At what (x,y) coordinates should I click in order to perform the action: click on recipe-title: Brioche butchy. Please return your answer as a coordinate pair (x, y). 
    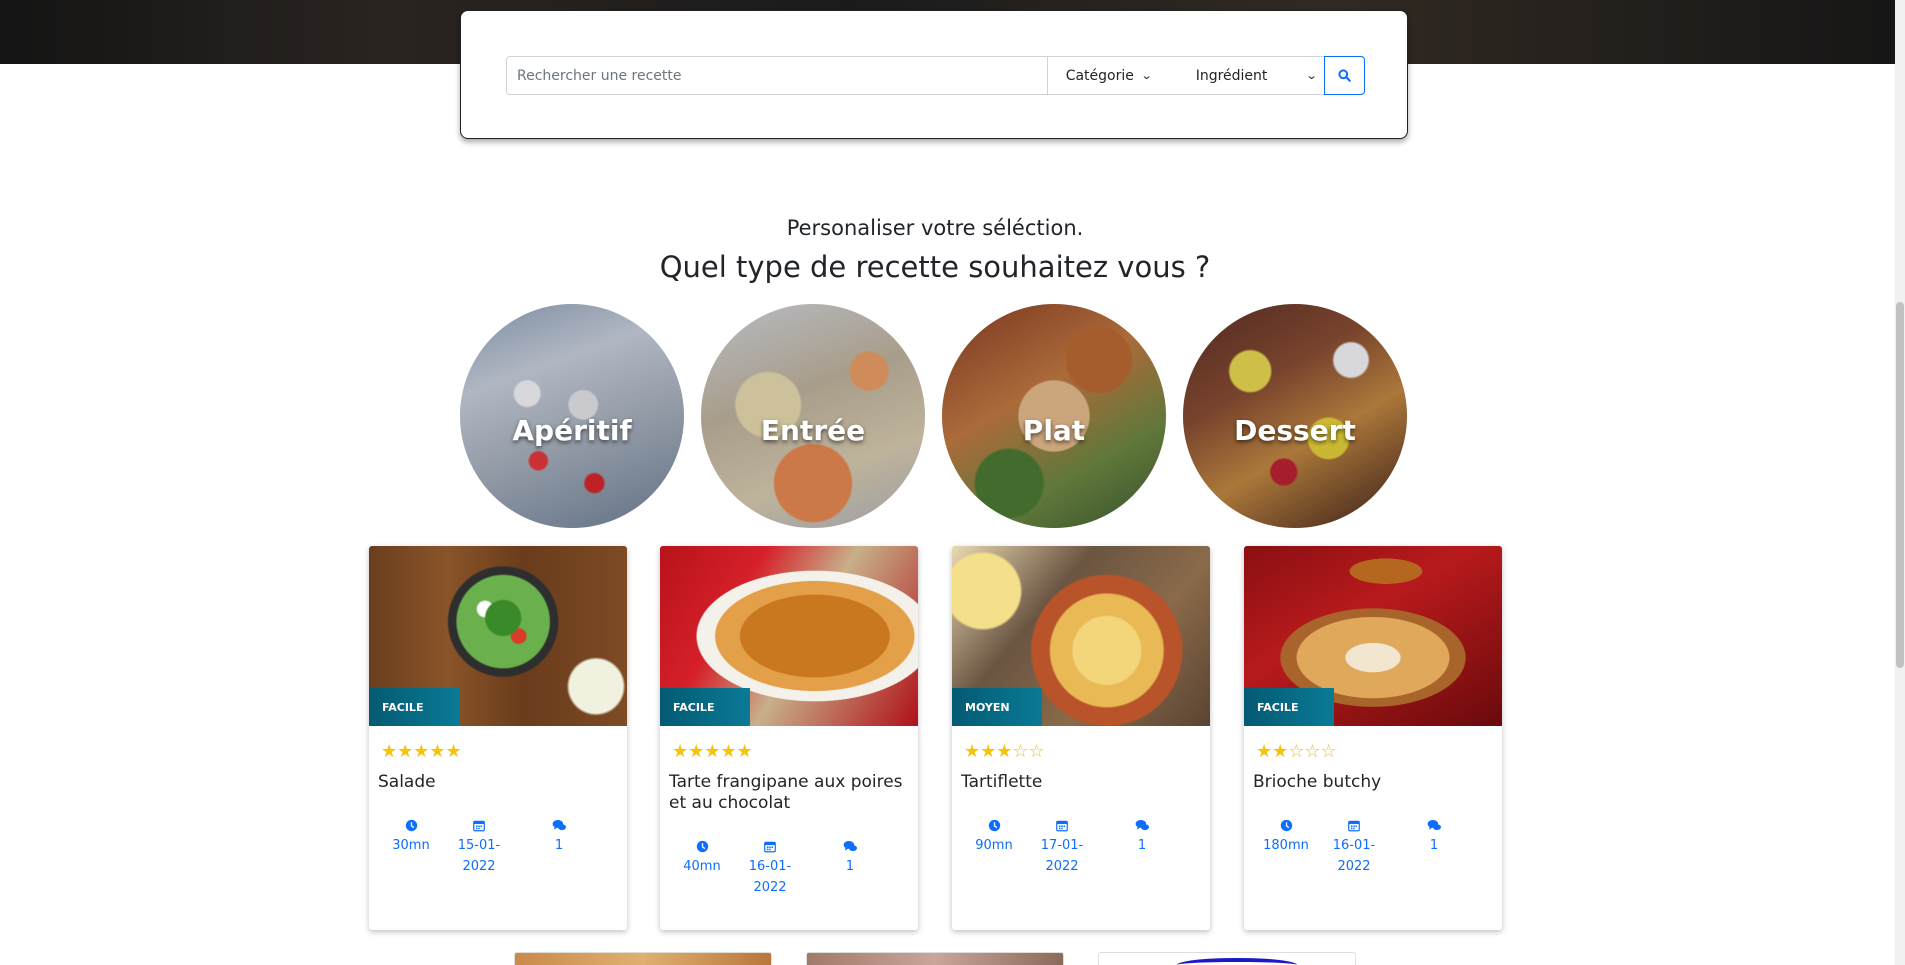
    Looking at the image, I should click on (1317, 782).